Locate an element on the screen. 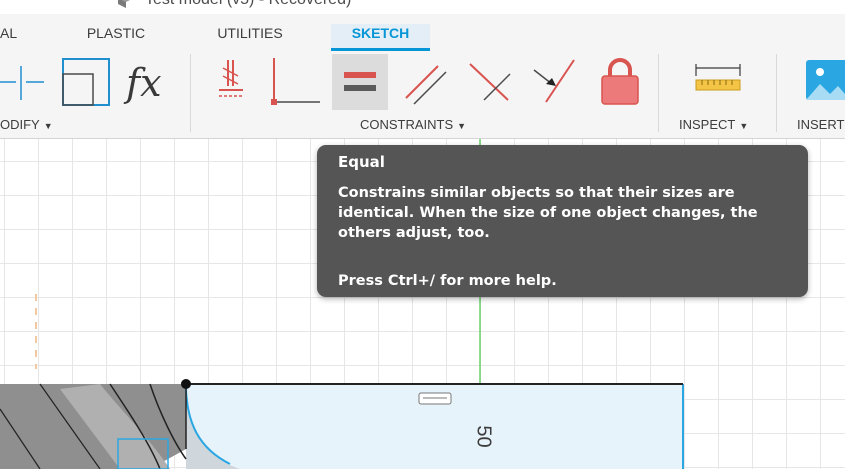  tooltip-title: Equal is located at coordinates (361, 162).